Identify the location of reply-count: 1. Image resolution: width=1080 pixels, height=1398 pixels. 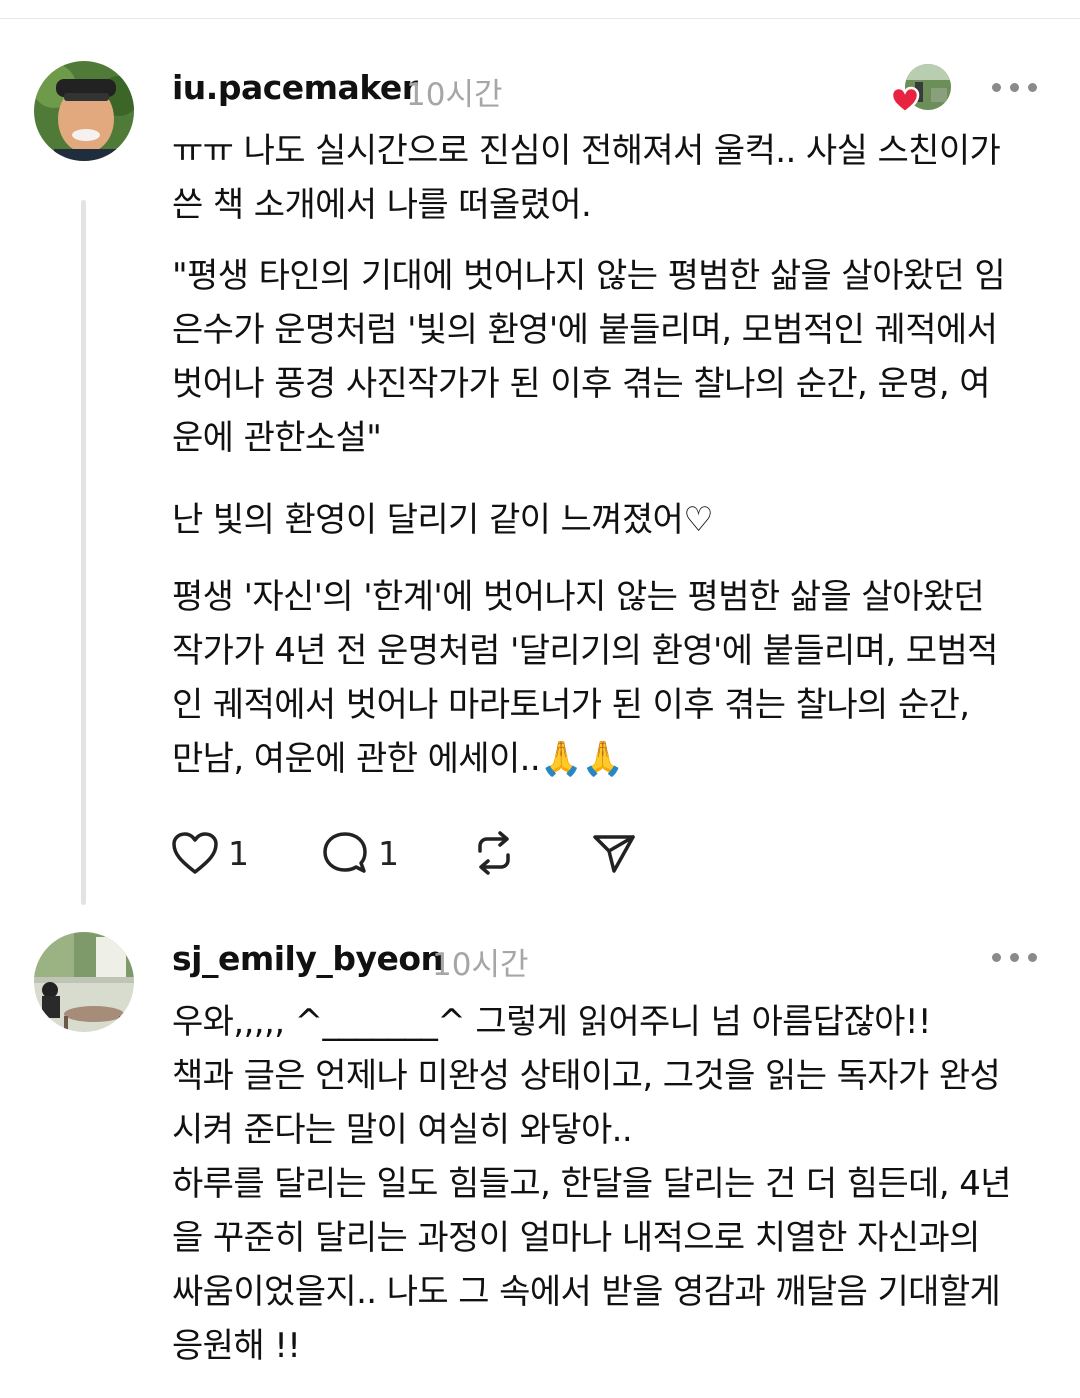
(388, 853).